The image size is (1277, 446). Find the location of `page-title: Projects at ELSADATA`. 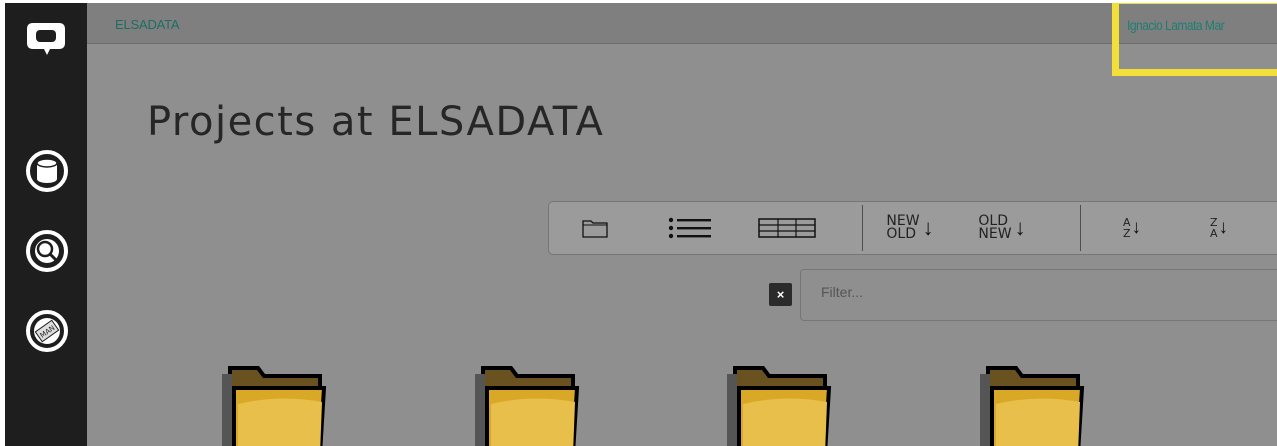

page-title: Projects at ELSADATA is located at coordinates (376, 122).